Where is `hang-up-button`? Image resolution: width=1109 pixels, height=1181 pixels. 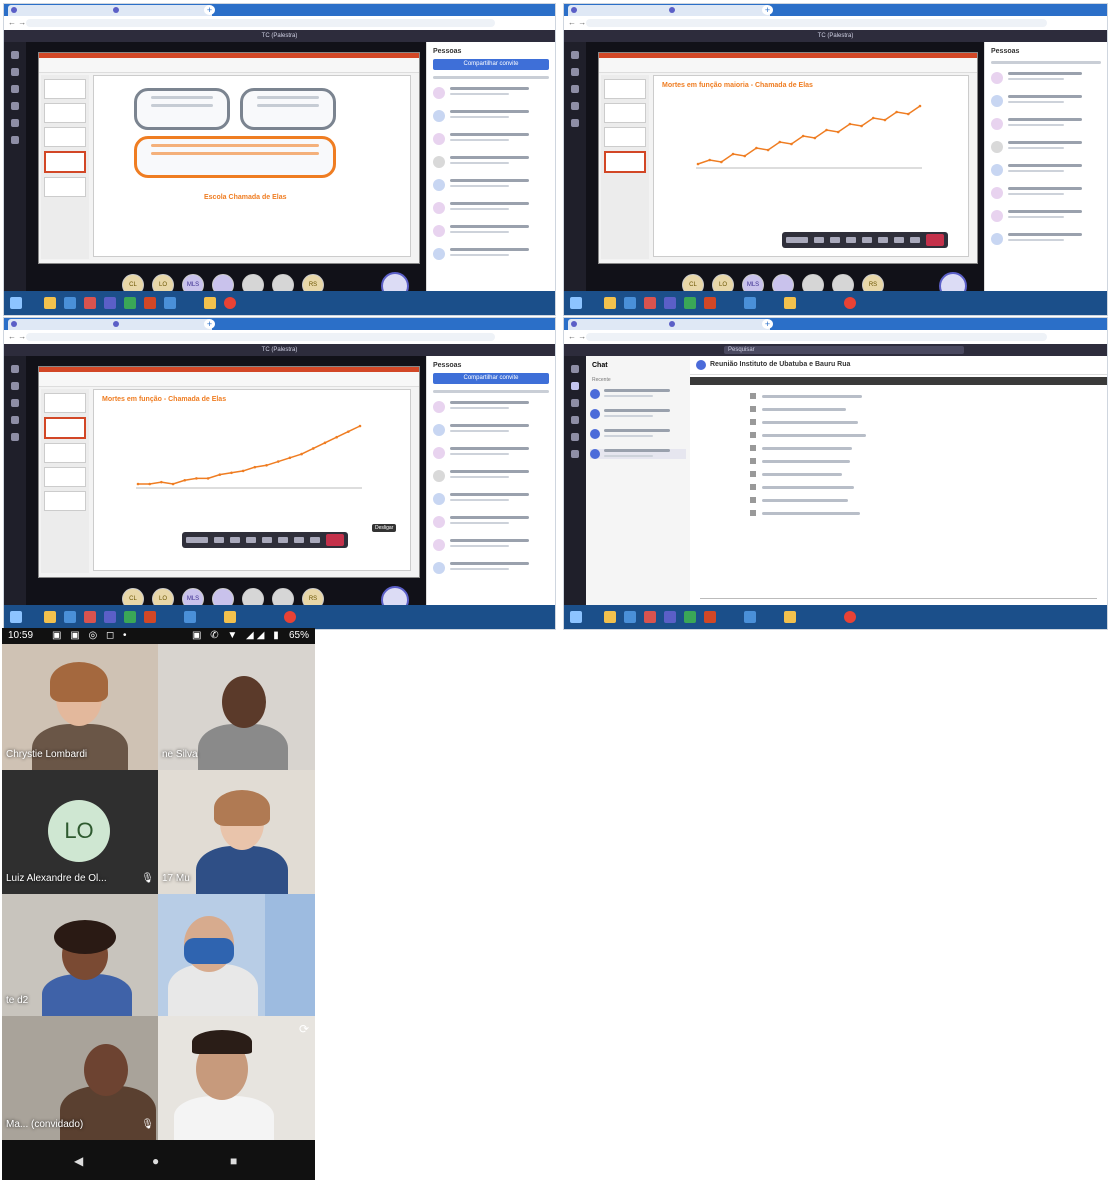 hang-up-button is located at coordinates (335, 540).